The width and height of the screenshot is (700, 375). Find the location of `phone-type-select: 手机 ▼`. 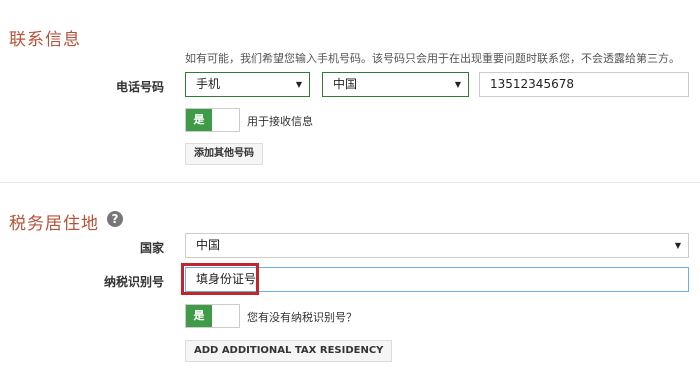

phone-type-select: 手机 ▼ is located at coordinates (247, 84).